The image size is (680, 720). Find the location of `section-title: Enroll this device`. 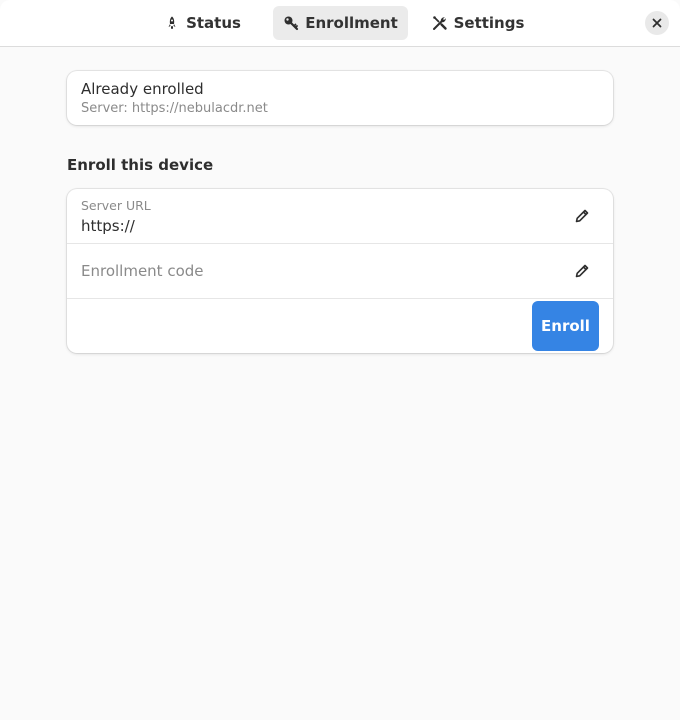

section-title: Enroll this device is located at coordinates (140, 165).